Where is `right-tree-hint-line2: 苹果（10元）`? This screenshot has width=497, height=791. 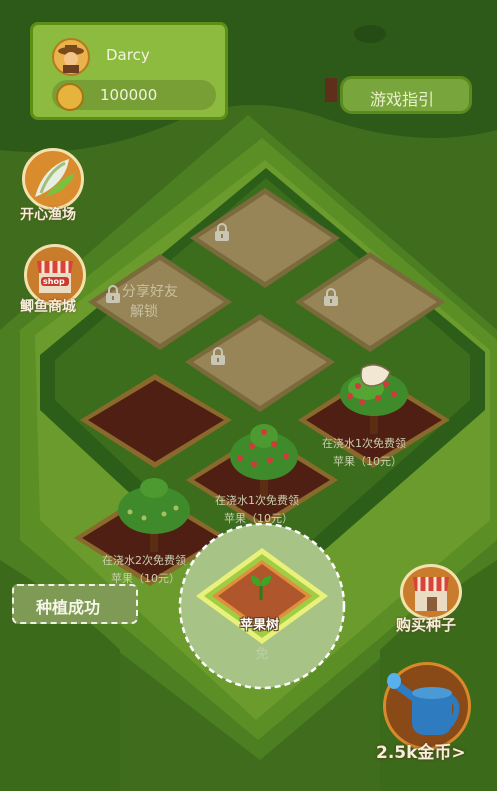 right-tree-hint-line2: 苹果（10元） is located at coordinates (367, 461).